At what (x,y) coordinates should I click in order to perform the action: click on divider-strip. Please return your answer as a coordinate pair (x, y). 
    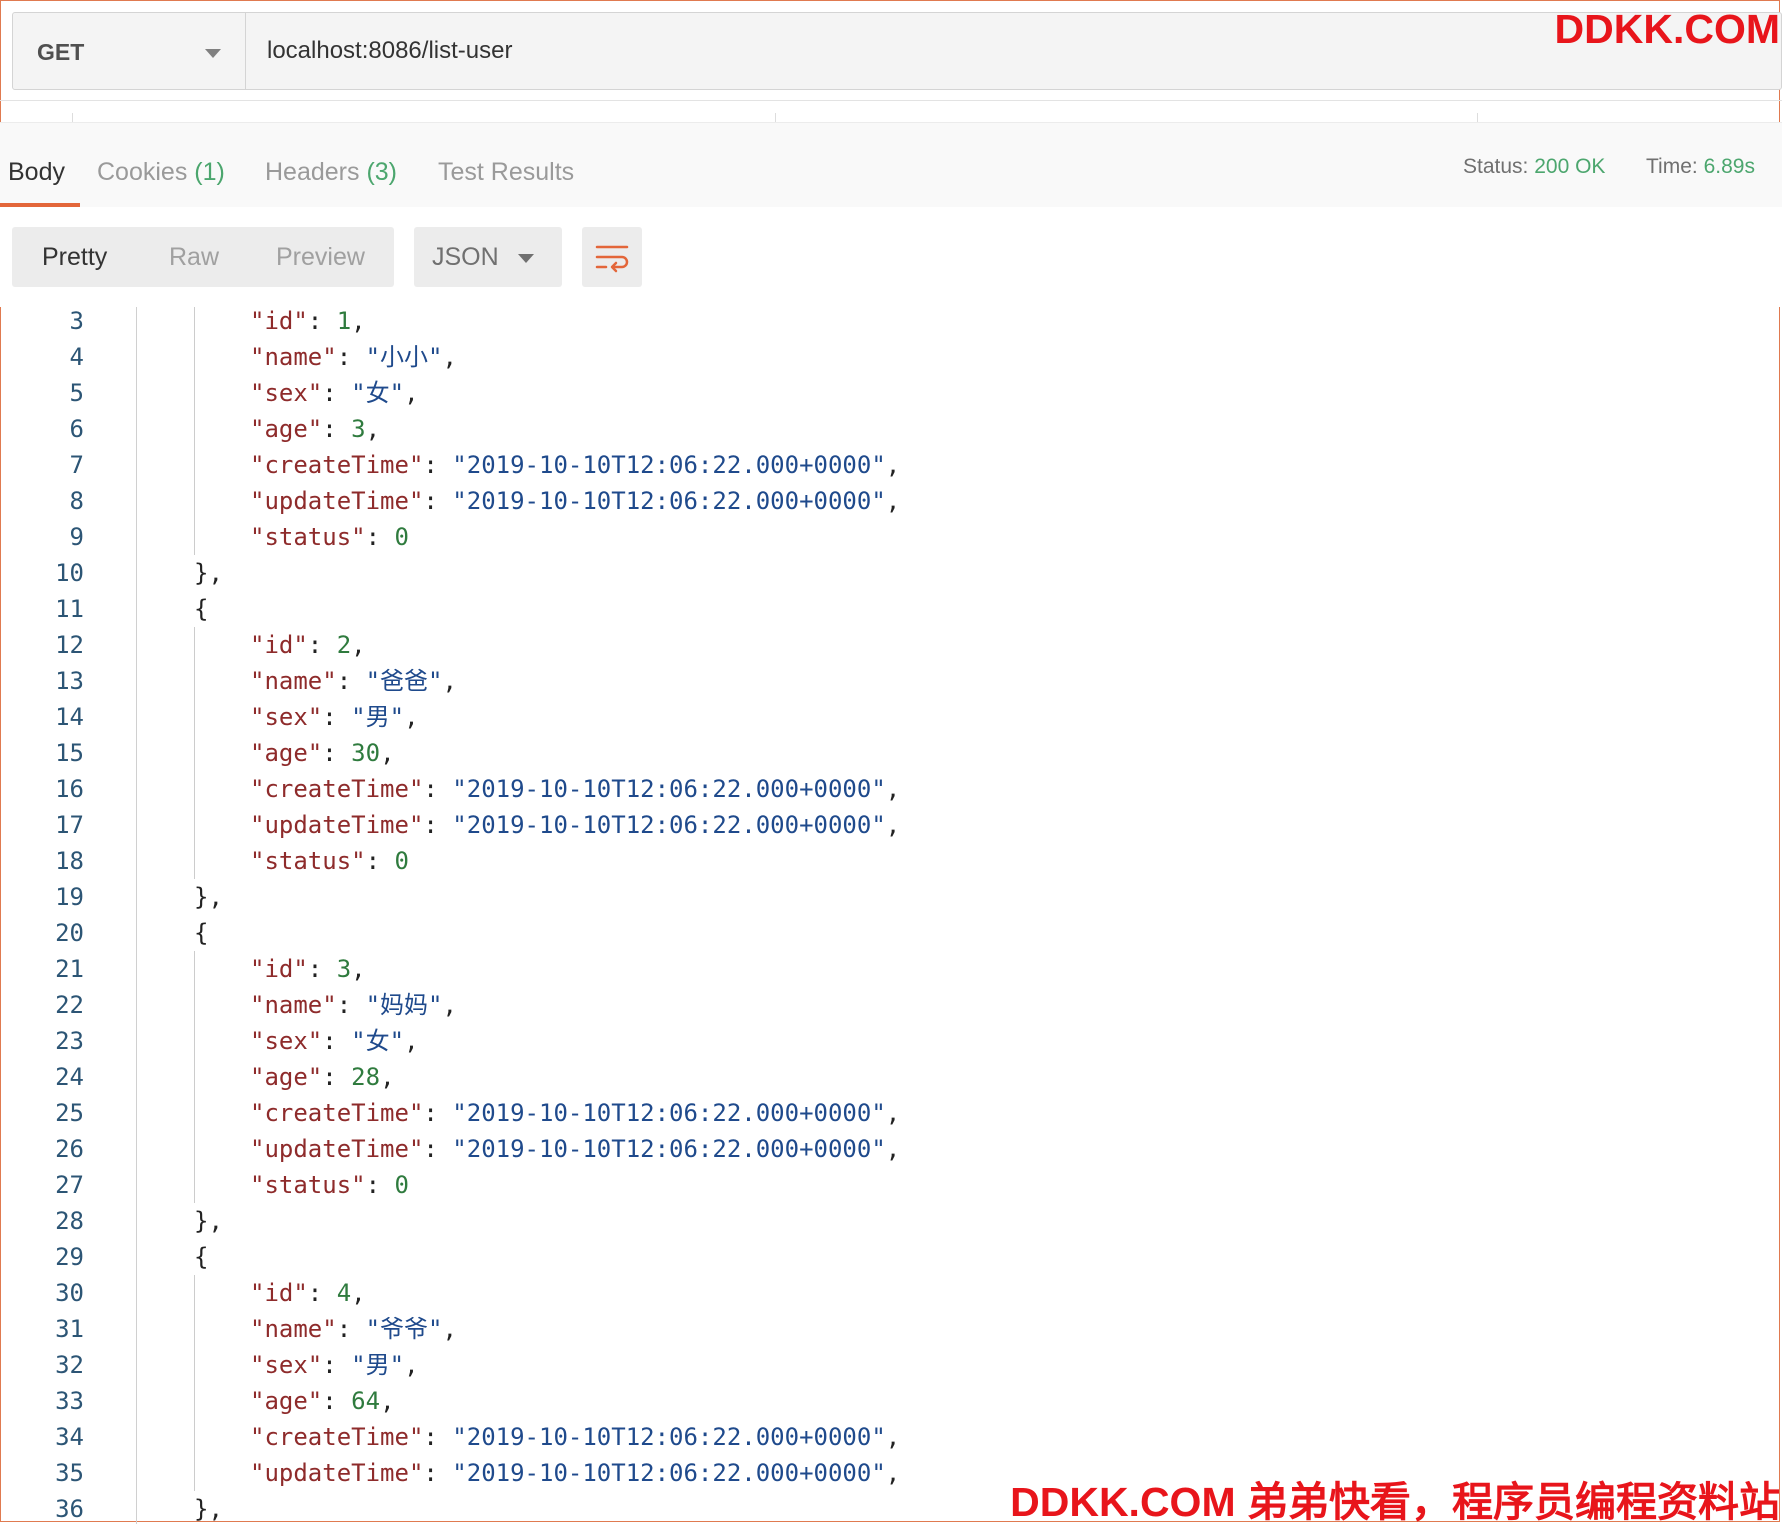
    Looking at the image, I should click on (891, 111).